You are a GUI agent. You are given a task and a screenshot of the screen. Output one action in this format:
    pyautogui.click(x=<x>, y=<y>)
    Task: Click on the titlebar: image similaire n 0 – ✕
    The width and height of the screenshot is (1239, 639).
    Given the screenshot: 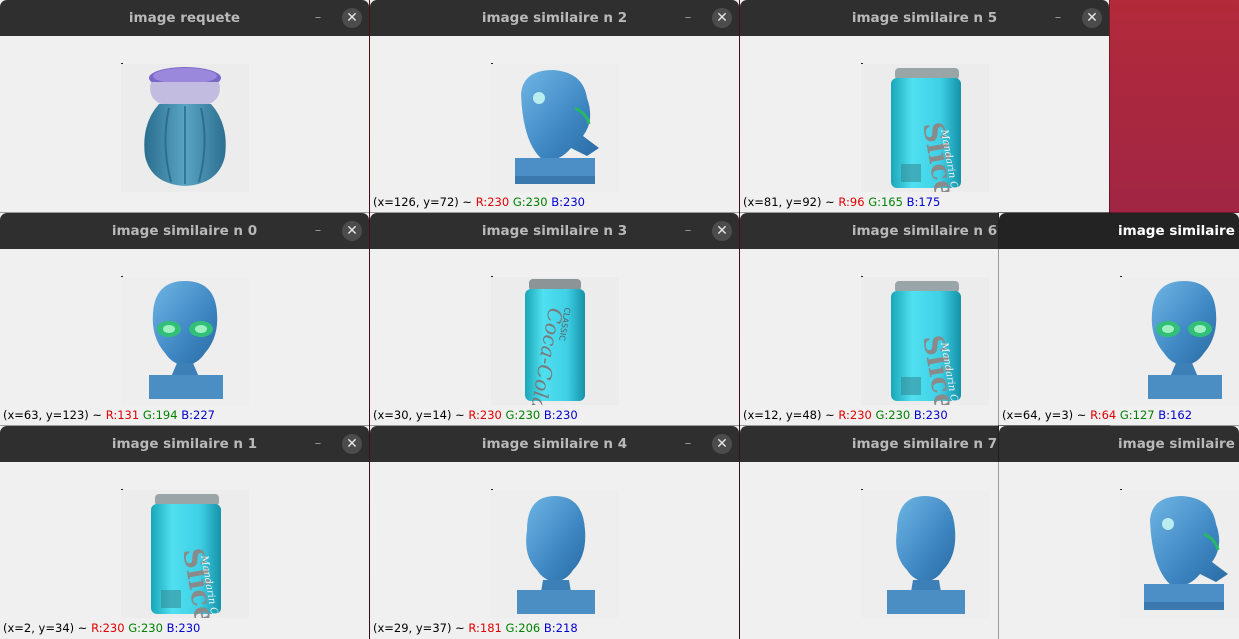 What is the action you would take?
    pyautogui.click(x=184, y=231)
    